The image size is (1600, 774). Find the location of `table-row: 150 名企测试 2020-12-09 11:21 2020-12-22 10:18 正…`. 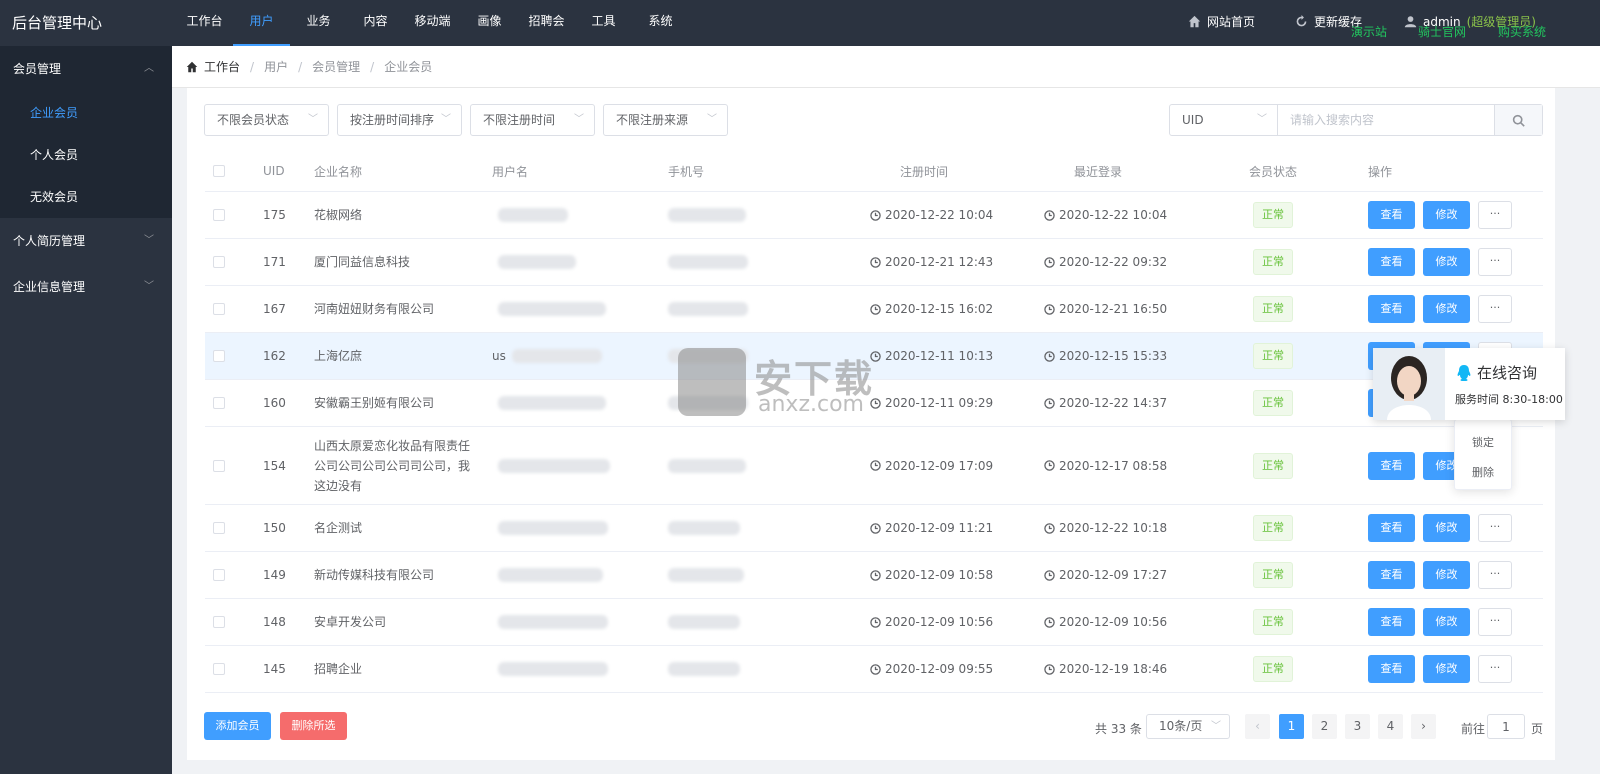

table-row: 150 名企测试 2020-12-09 11:21 2020-12-22 10:18 正… is located at coordinates (874, 528).